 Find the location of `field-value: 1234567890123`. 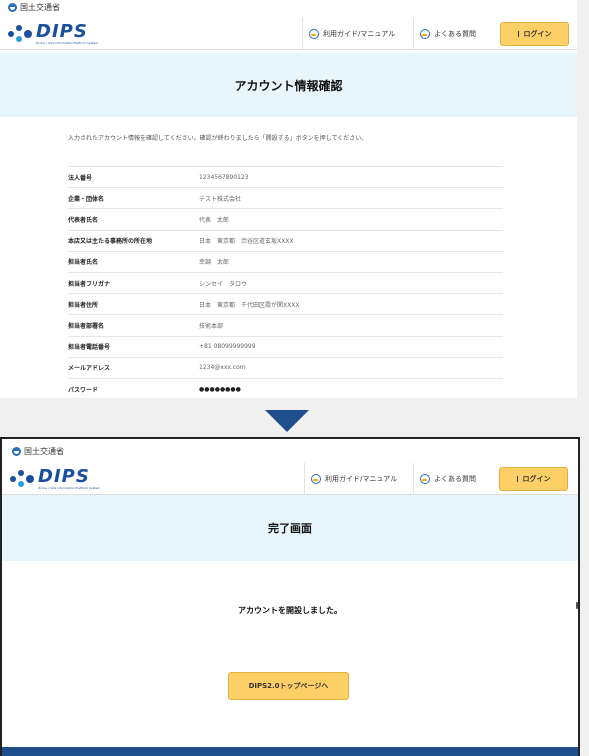

field-value: 1234567890123 is located at coordinates (351, 176).